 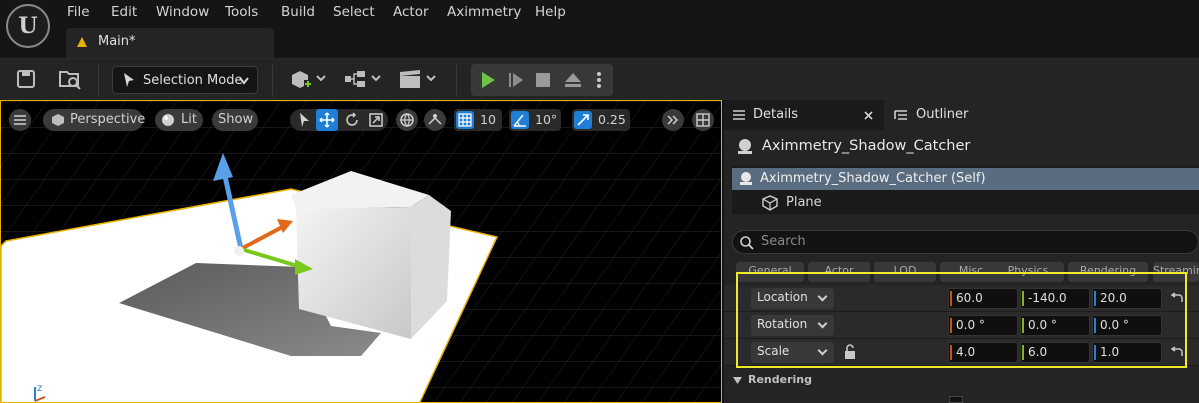 What do you see at coordinates (241, 13) in the screenshot?
I see `menu-tools: Tools` at bounding box center [241, 13].